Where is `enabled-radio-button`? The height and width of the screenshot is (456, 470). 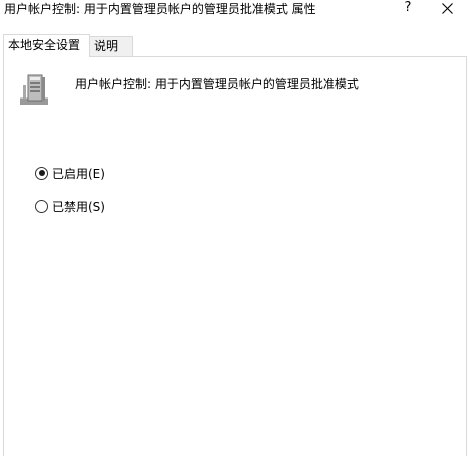 enabled-radio-button is located at coordinates (41, 173).